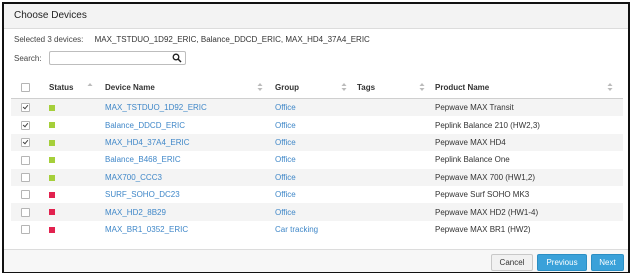 The image size is (636, 279). What do you see at coordinates (147, 142) in the screenshot?
I see `device-name-link: MAX_HD4_37A4_ERIC` at bounding box center [147, 142].